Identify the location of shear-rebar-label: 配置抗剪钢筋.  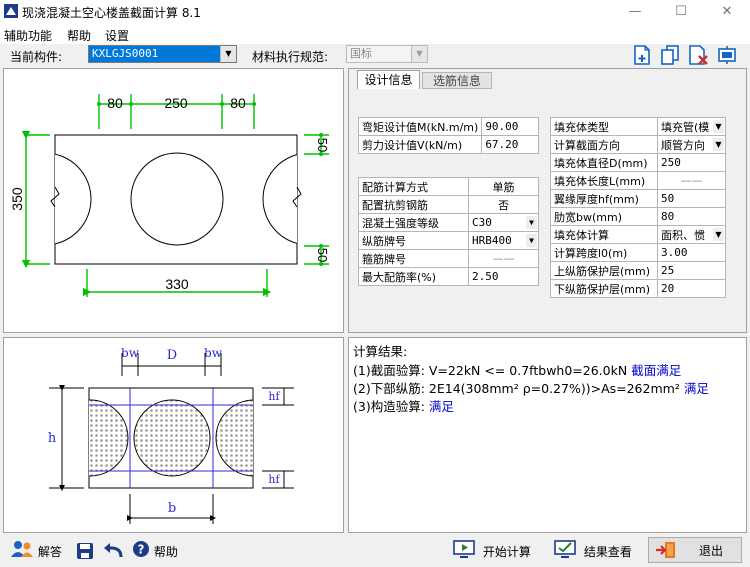
(413, 204).